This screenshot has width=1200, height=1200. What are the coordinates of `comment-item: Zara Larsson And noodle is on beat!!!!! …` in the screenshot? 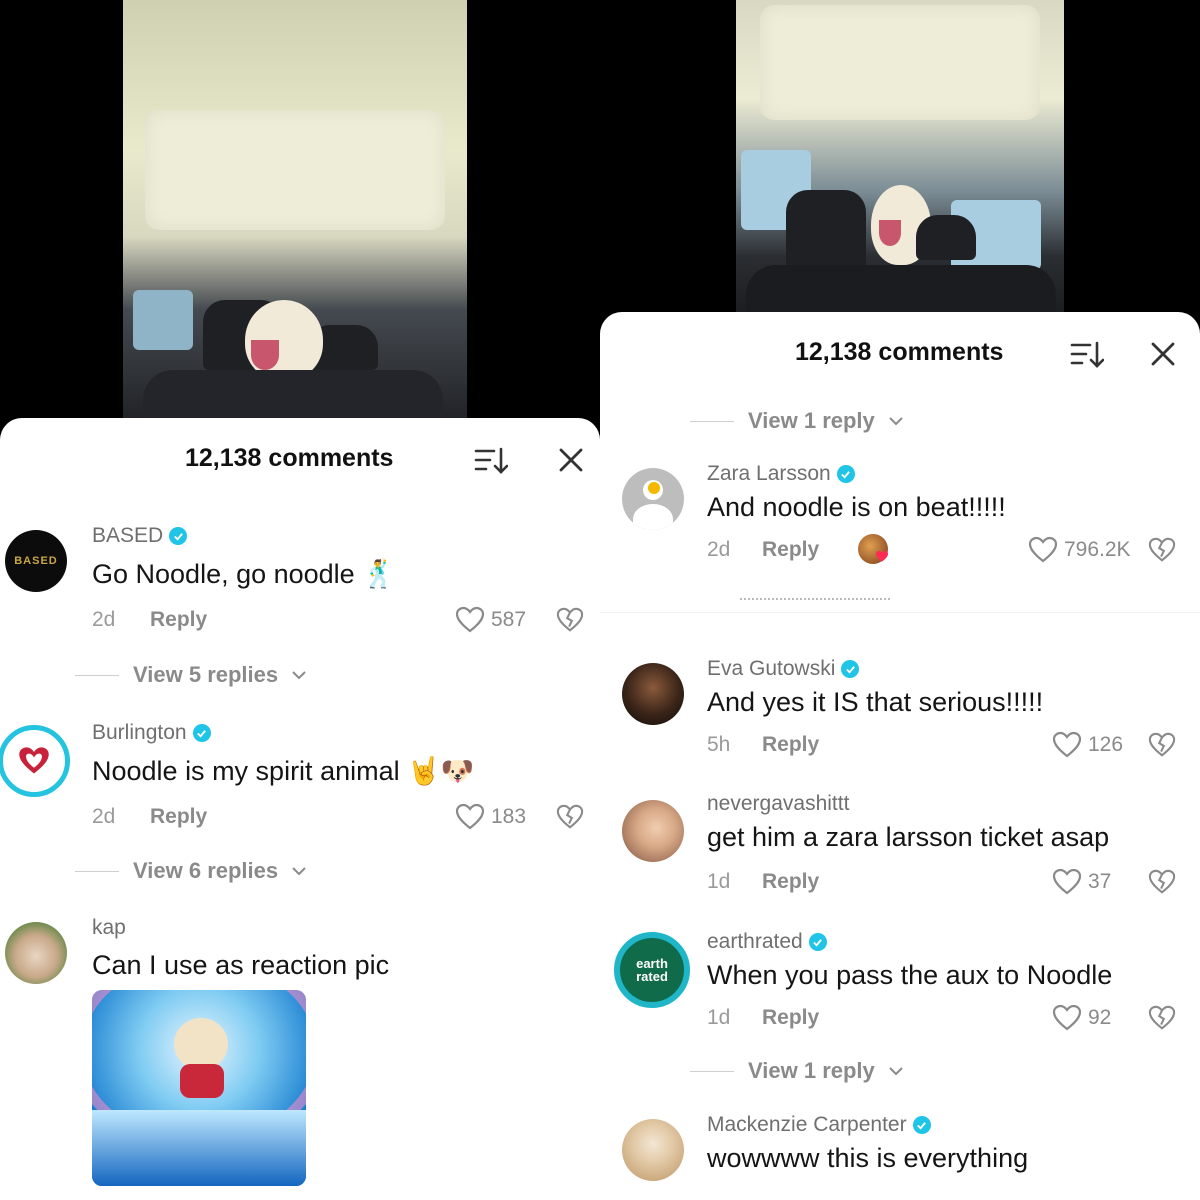 It's located at (900, 523).